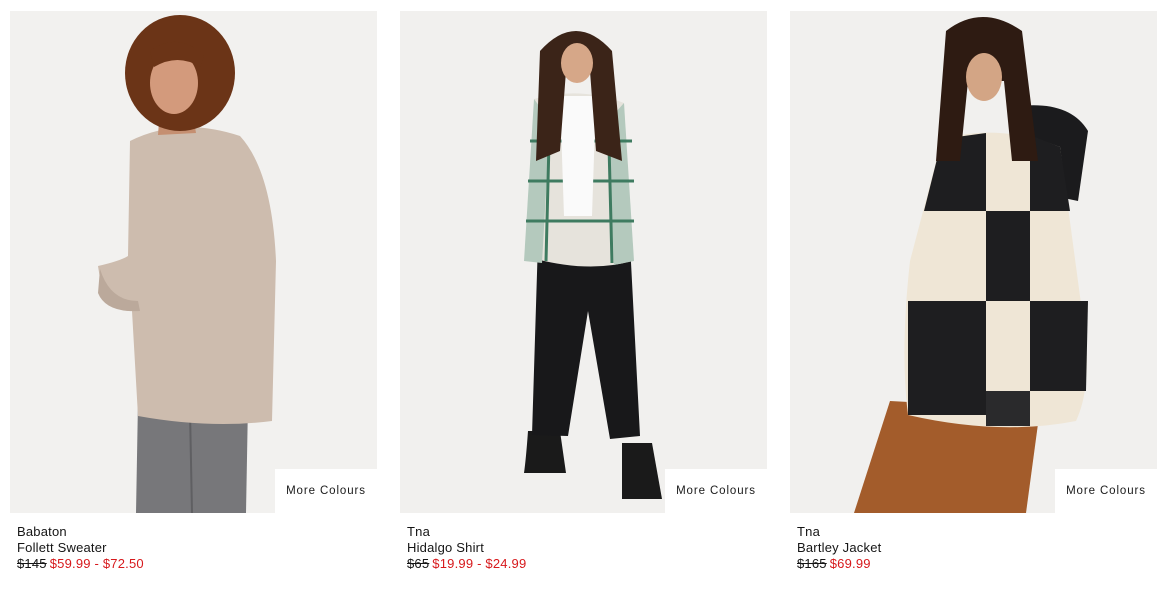 This screenshot has height=596, width=1168. I want to click on price-line: $165 $69.99, so click(977, 564).